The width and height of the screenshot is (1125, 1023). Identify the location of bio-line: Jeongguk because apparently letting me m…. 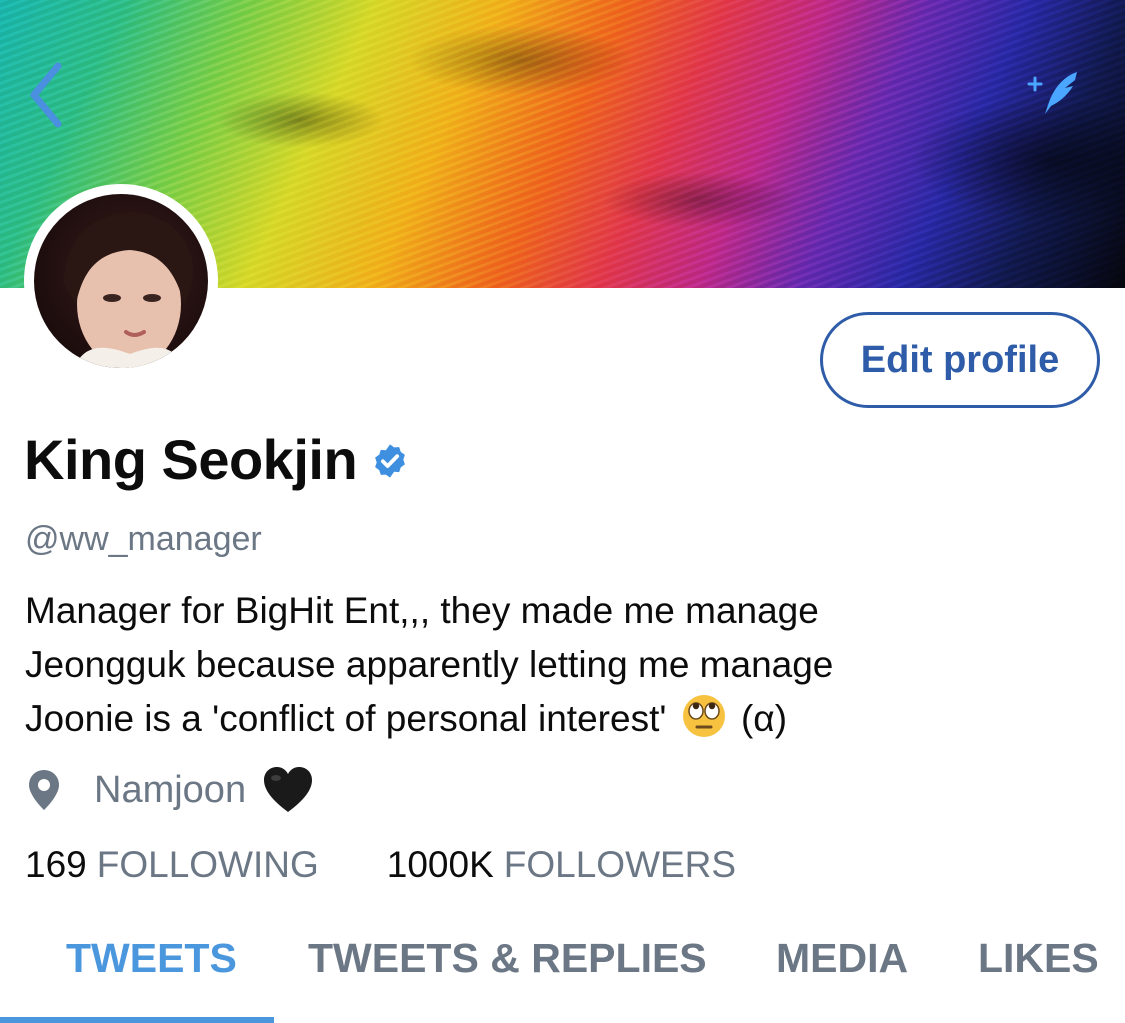
(429, 664).